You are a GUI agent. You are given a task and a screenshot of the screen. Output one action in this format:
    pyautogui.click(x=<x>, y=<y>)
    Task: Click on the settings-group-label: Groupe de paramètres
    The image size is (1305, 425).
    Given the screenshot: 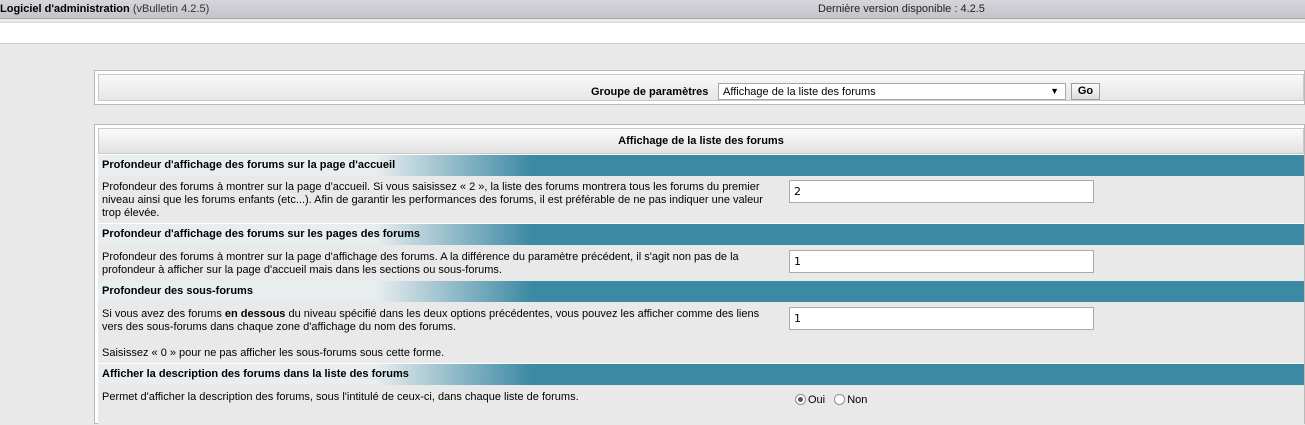 What is the action you would take?
    pyautogui.click(x=650, y=92)
    